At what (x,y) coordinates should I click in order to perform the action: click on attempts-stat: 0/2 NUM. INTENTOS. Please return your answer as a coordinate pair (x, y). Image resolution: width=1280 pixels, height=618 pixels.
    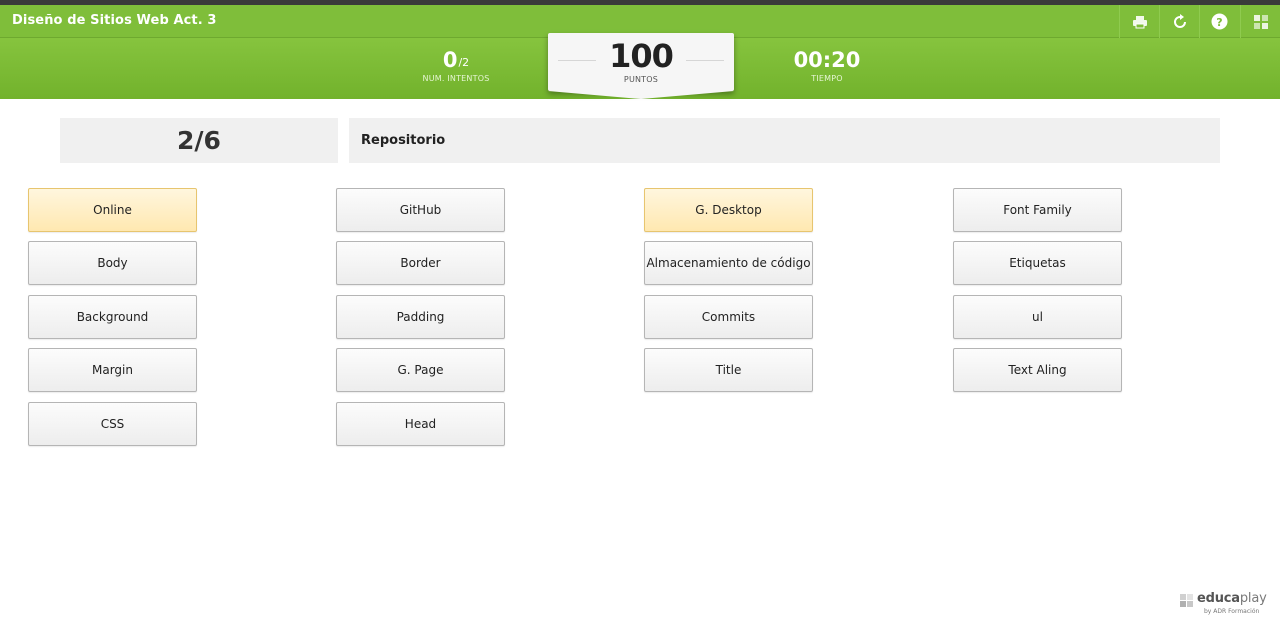
    Looking at the image, I should click on (456, 65).